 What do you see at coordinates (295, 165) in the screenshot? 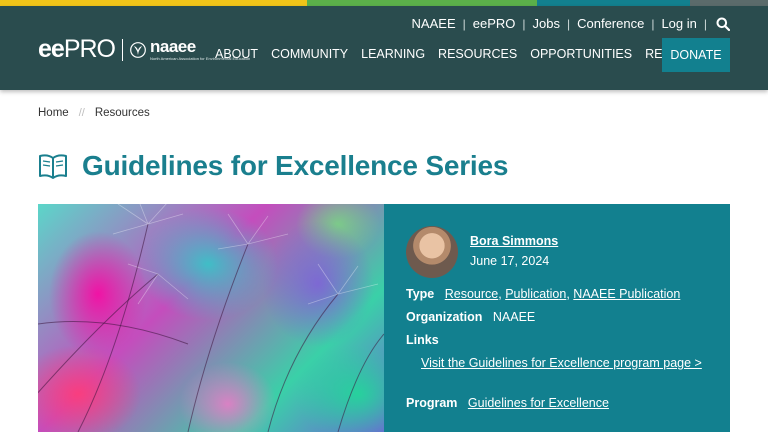
I see `page-title: Guidelines for Excellence Series` at bounding box center [295, 165].